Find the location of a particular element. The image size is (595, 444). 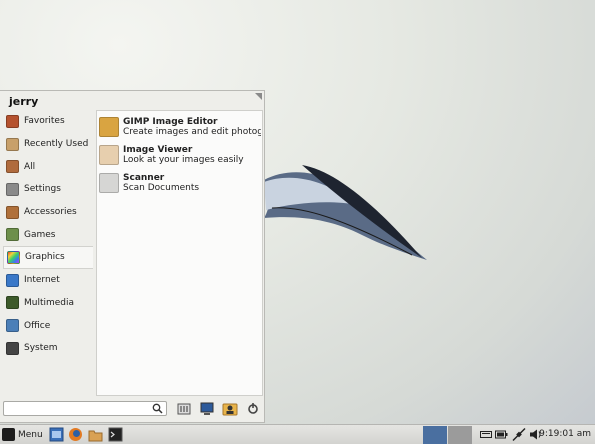

category-item-internet: Internet is located at coordinates (48, 280).